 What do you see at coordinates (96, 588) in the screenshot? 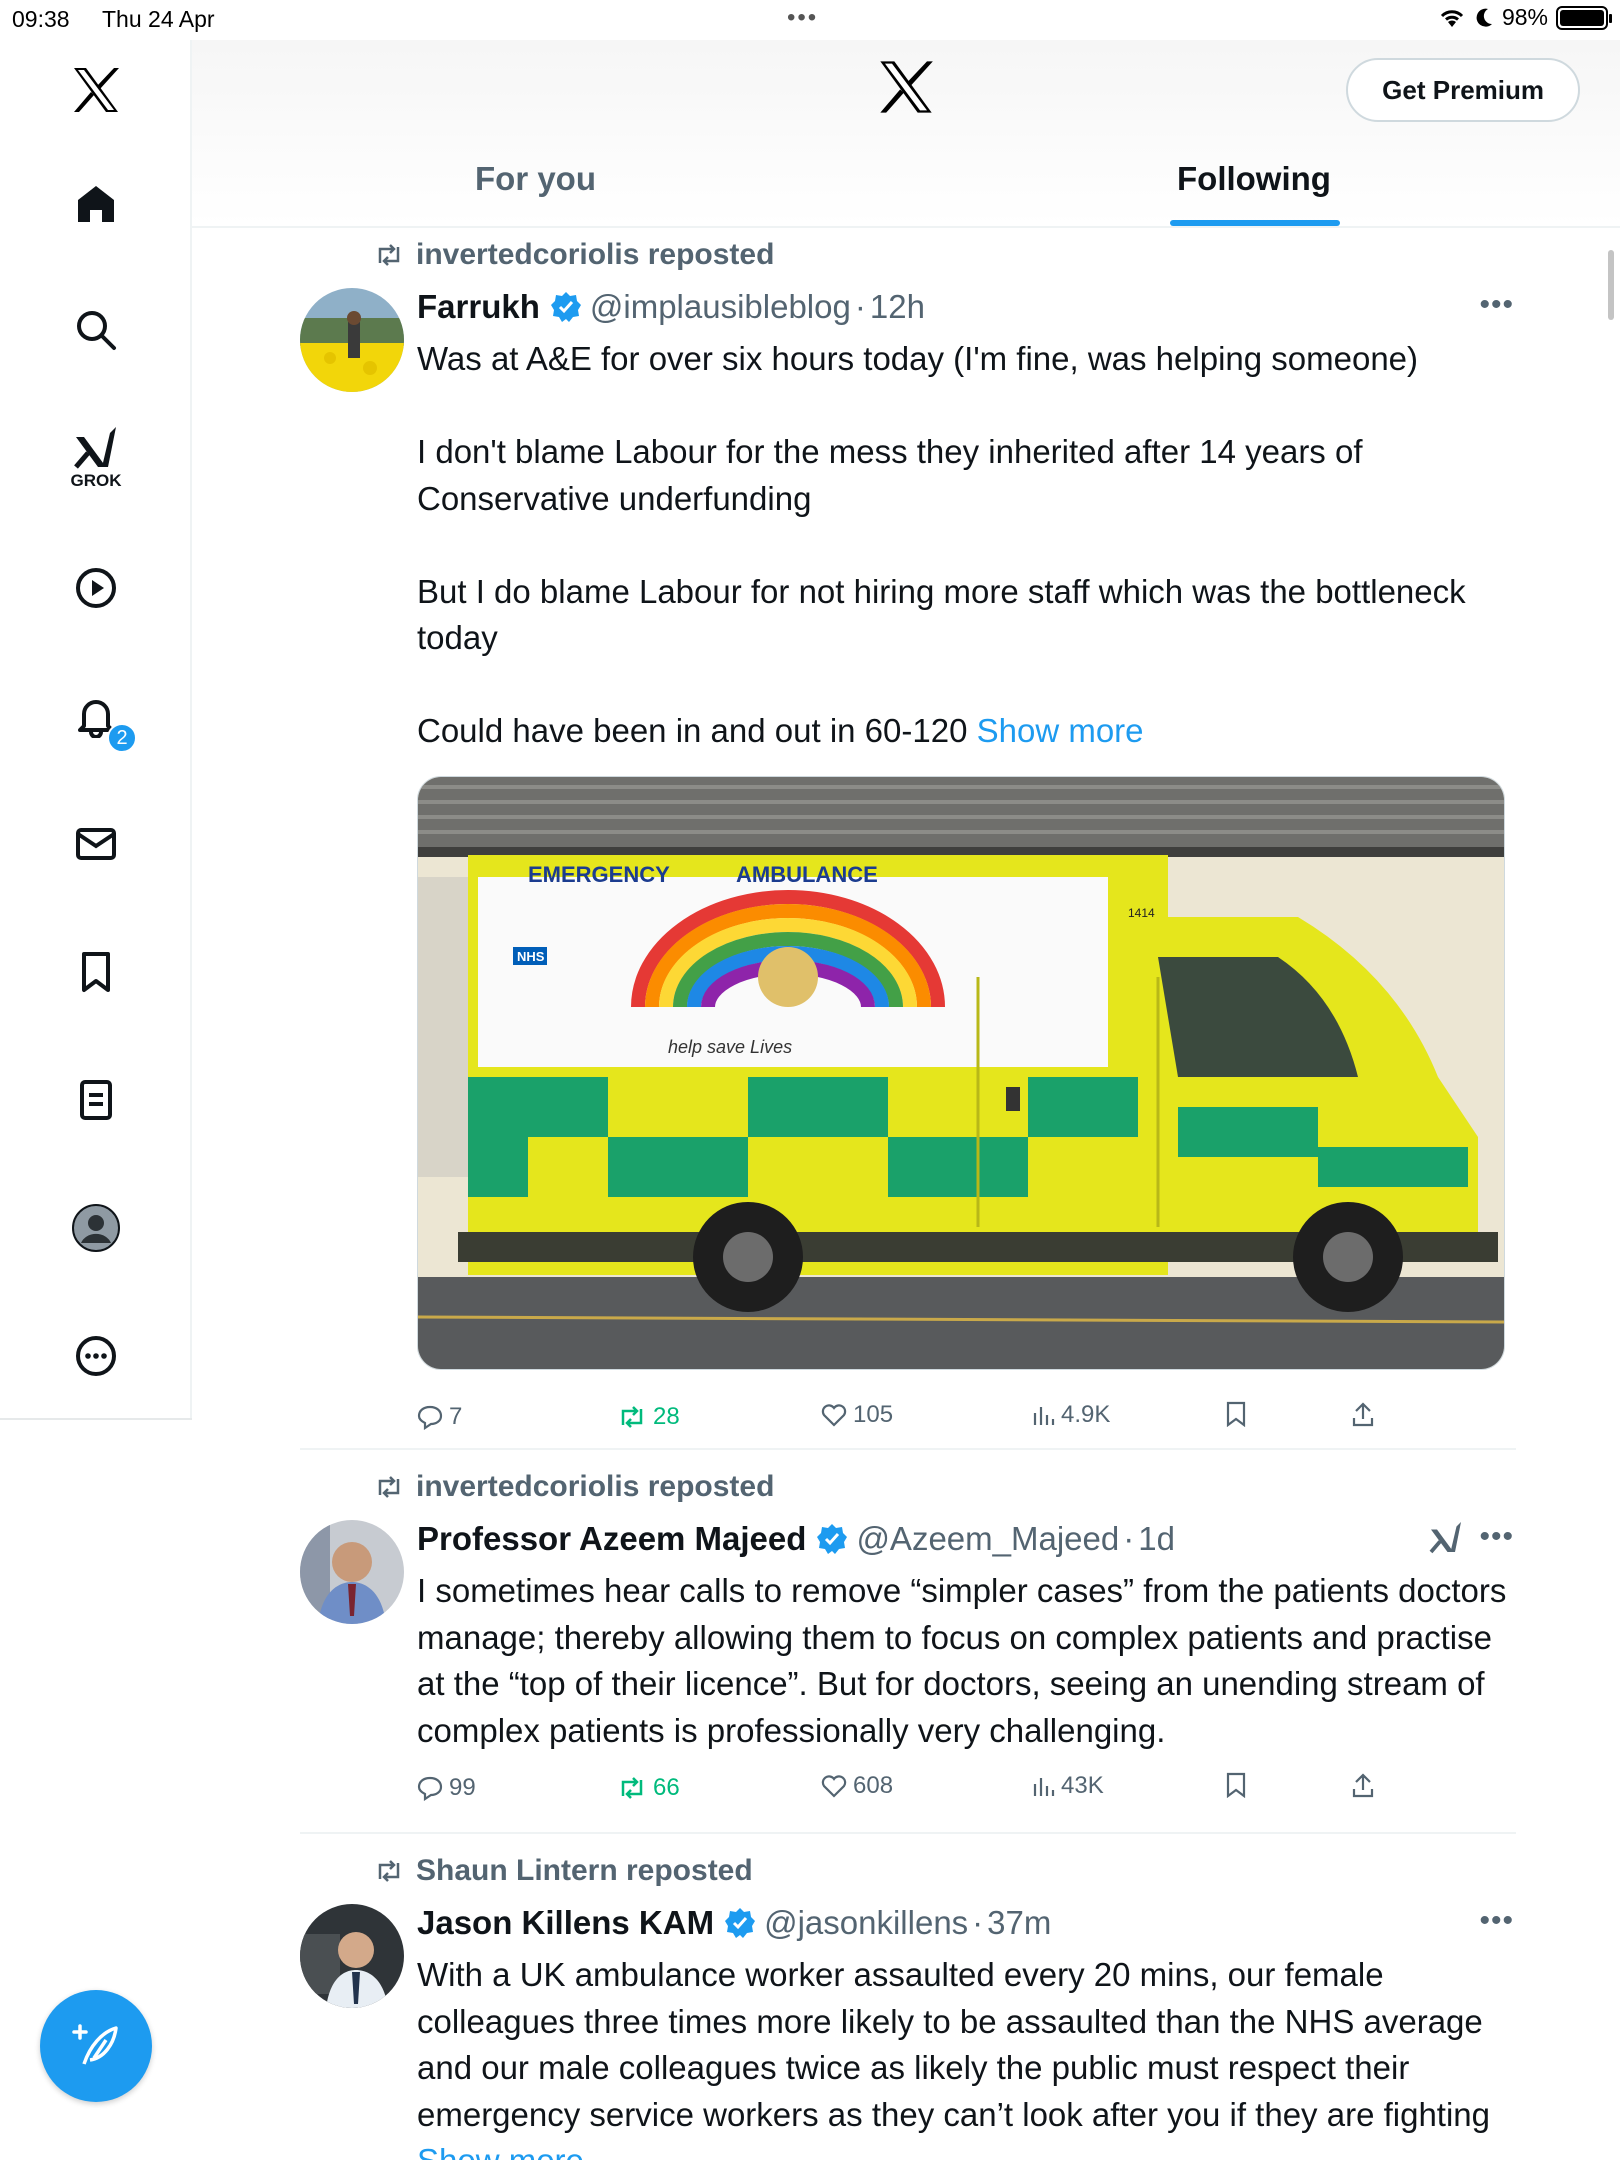
I see `video-icon` at bounding box center [96, 588].